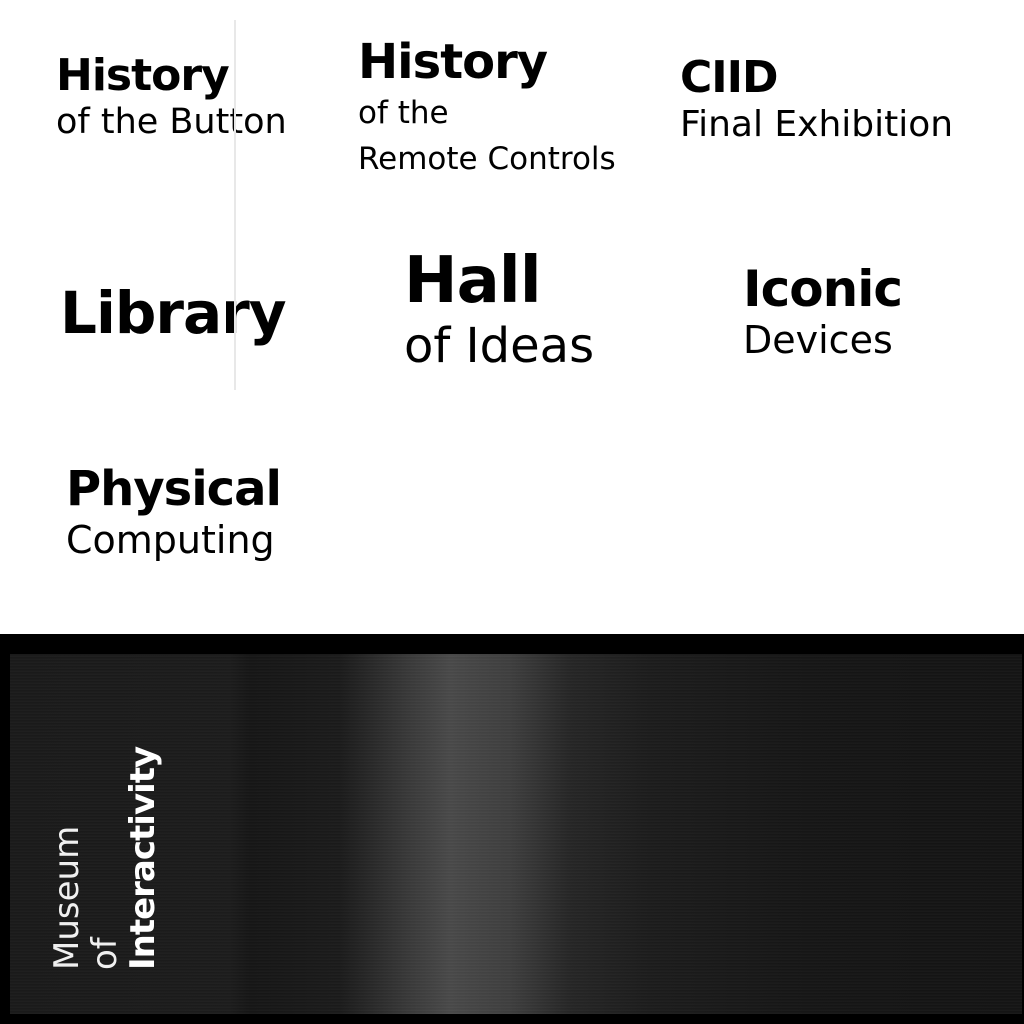 This screenshot has width=1024, height=1024. I want to click on museum-logo-text: Museum of Interactivity, so click(105, 858).